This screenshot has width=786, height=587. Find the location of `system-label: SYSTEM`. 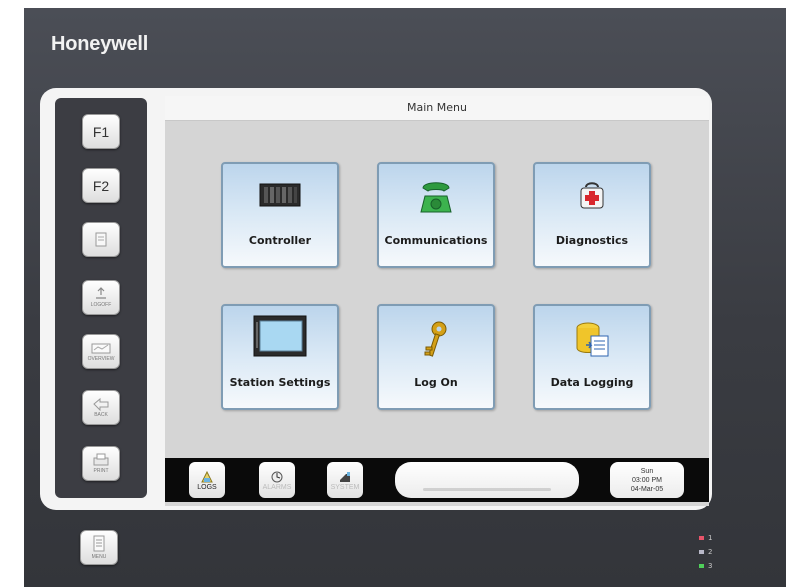

system-label: SYSTEM is located at coordinates (345, 487).